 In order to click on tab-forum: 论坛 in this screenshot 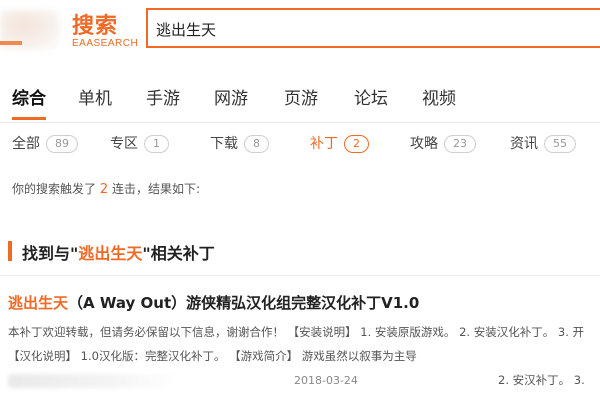, I will do `click(371, 100)`.